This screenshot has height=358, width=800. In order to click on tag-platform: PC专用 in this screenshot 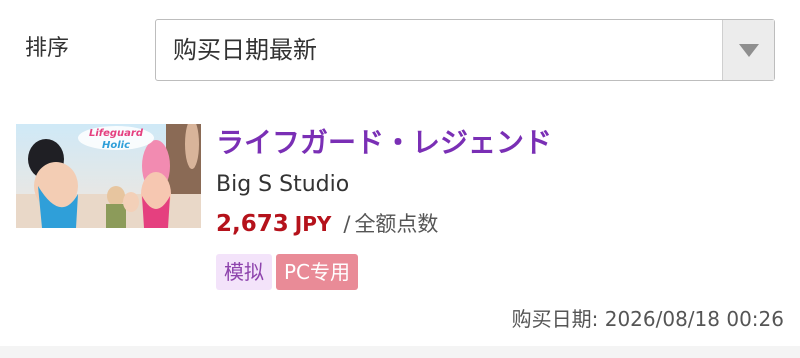, I will do `click(317, 272)`.